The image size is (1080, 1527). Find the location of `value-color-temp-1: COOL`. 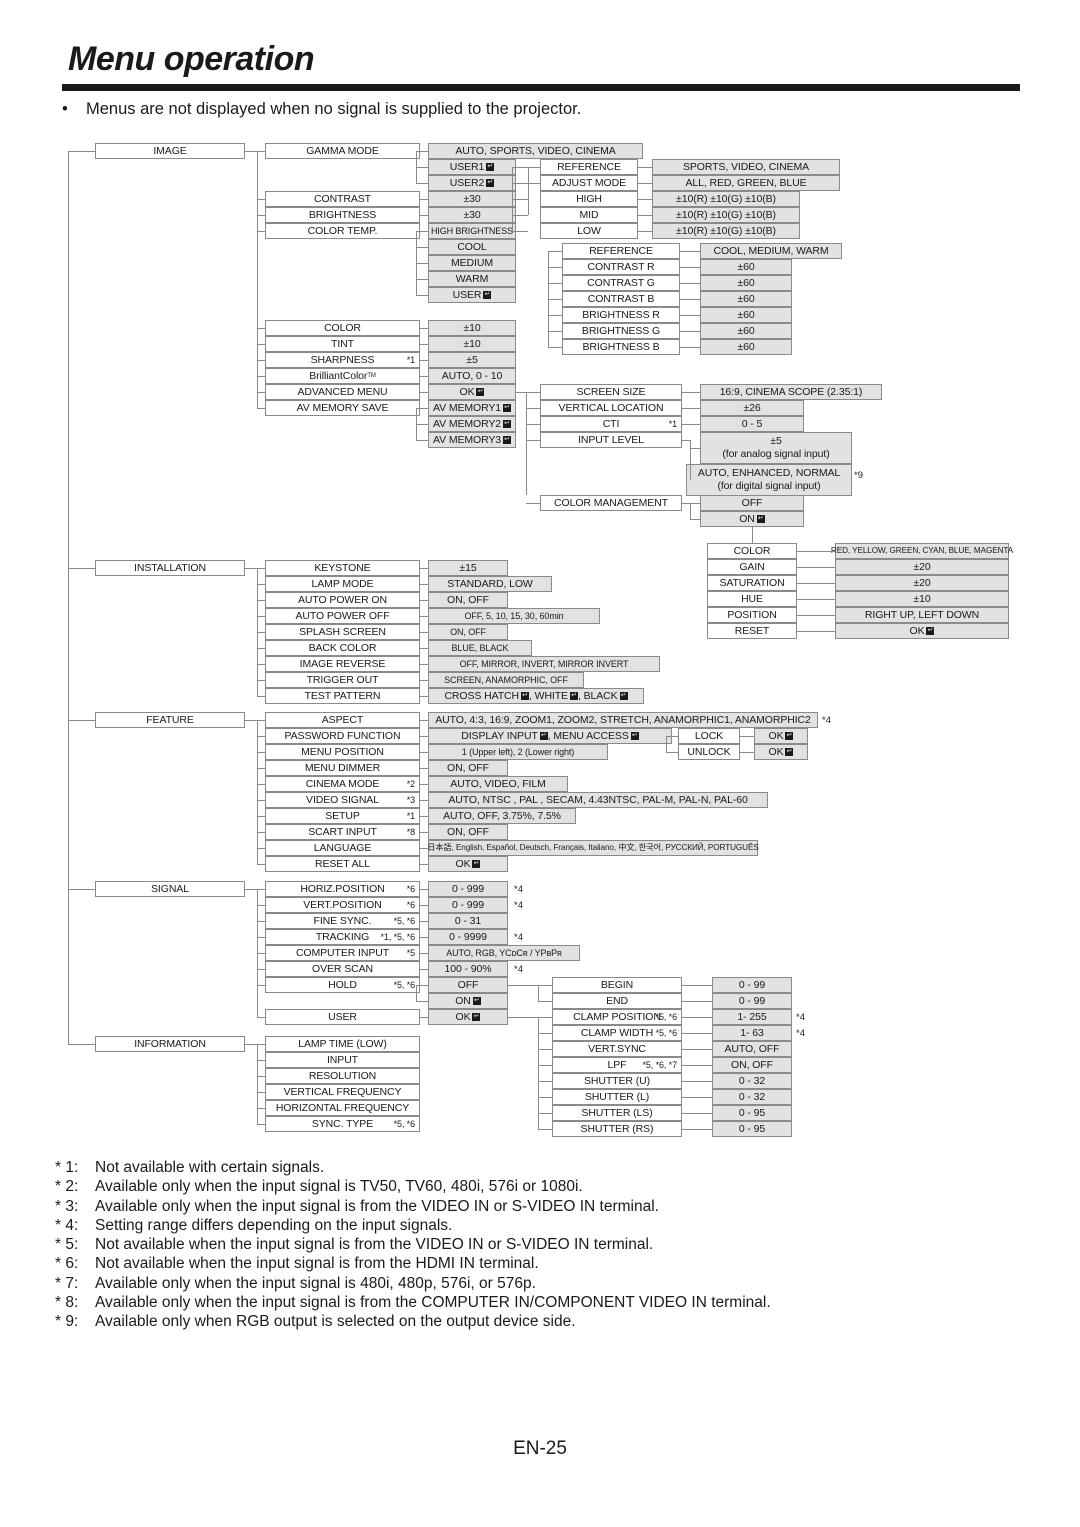

value-color-temp-1: COOL is located at coordinates (472, 247).